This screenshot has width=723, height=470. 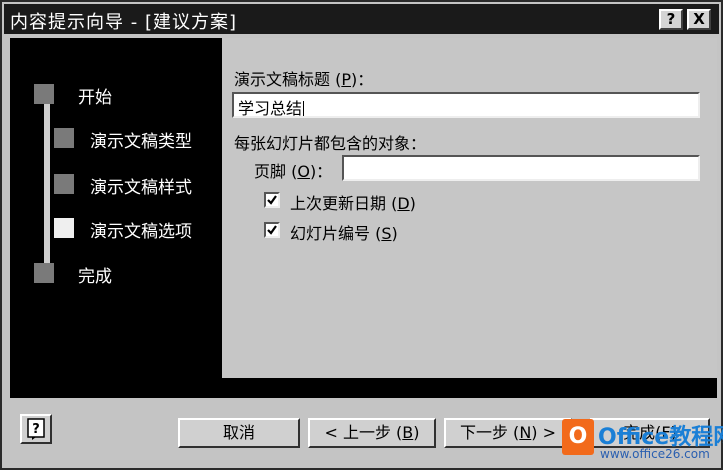 I want to click on office-assistant-button: ?, so click(x=36, y=429).